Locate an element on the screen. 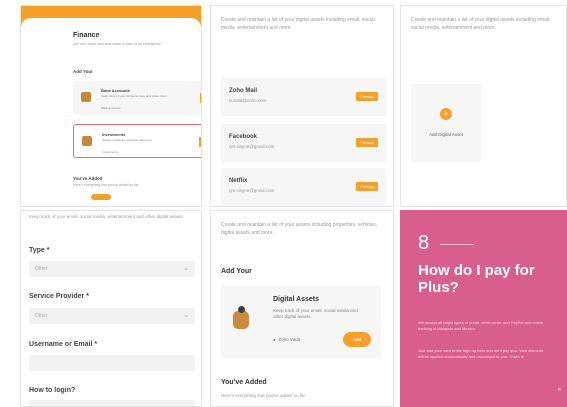  service-provider-label: Service Provider * is located at coordinates (59, 296).